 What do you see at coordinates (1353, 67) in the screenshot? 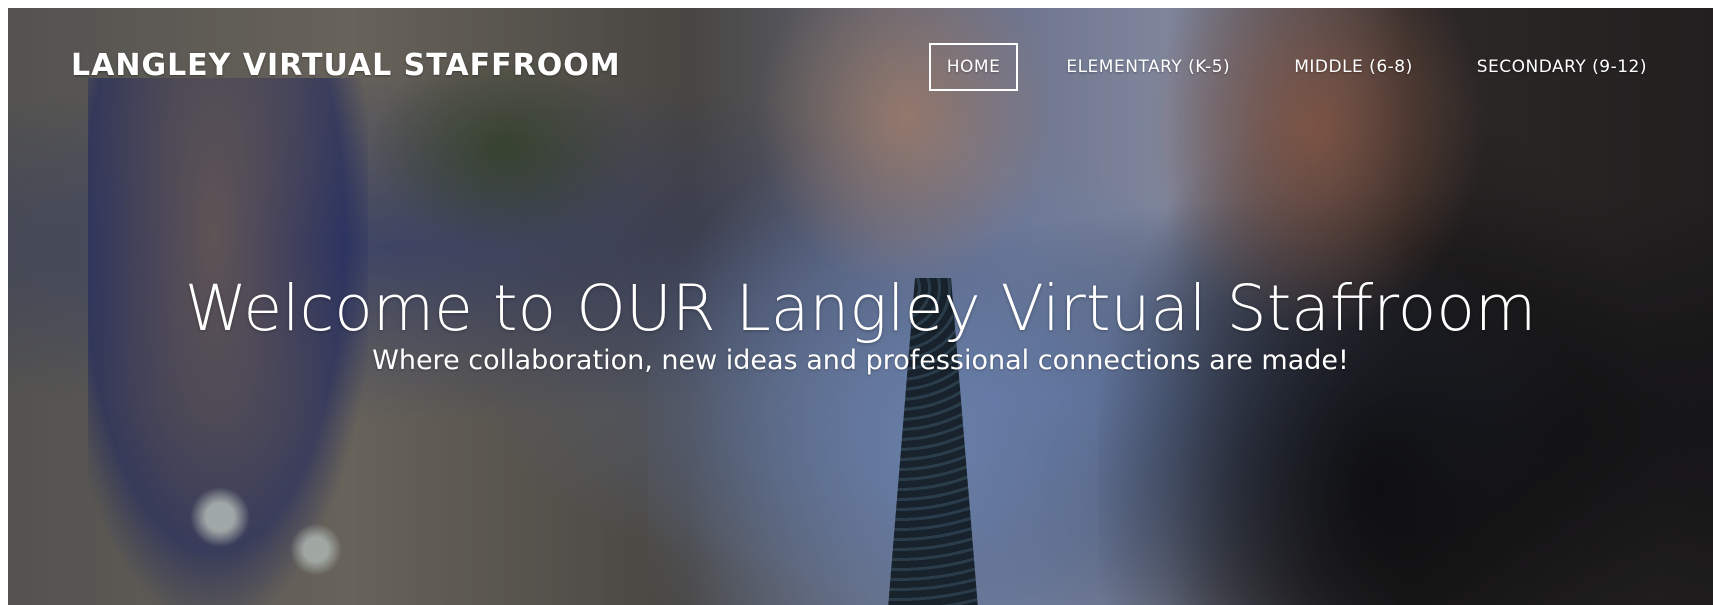
I see `nav-item-middle: MIDDLE (6-8)` at bounding box center [1353, 67].